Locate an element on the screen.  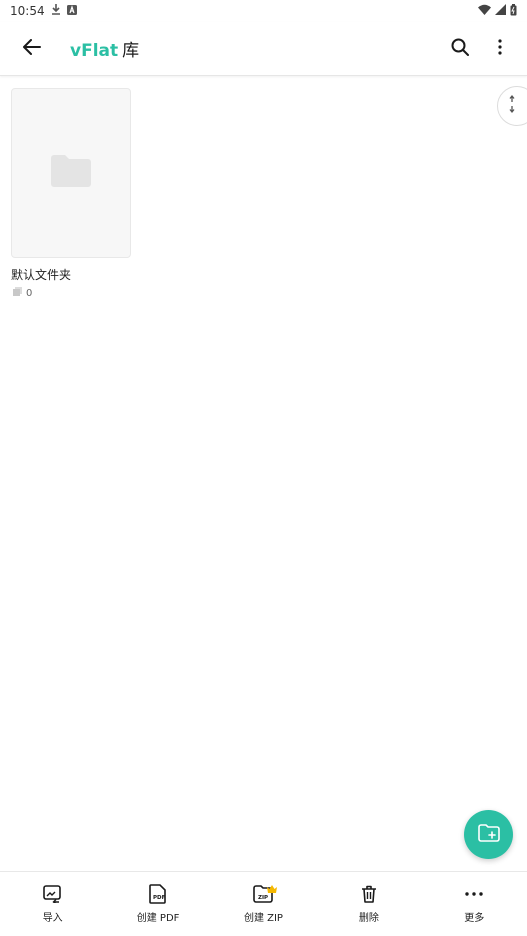
pdf-icon: PDF is located at coordinates (158, 894).